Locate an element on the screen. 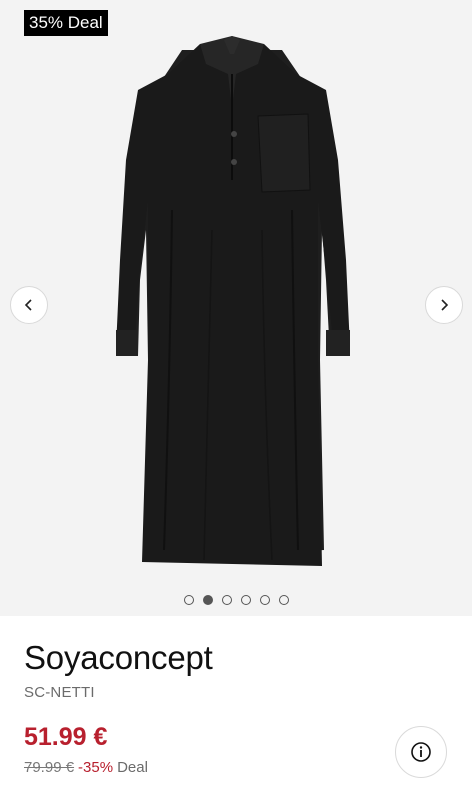 Image resolution: width=472 pixels, height=800 pixels. next-image-button is located at coordinates (444, 305).